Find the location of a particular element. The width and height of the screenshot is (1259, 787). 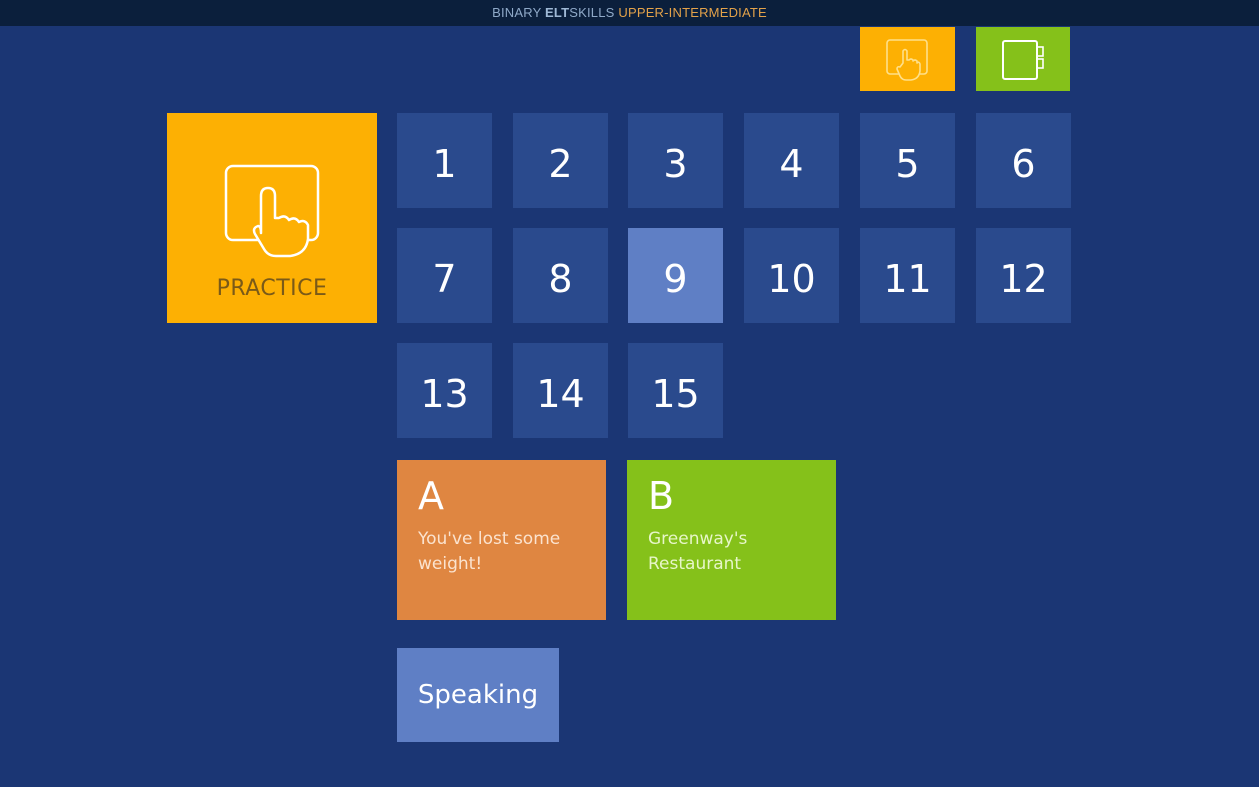

unit-number: 6 is located at coordinates (1023, 163).